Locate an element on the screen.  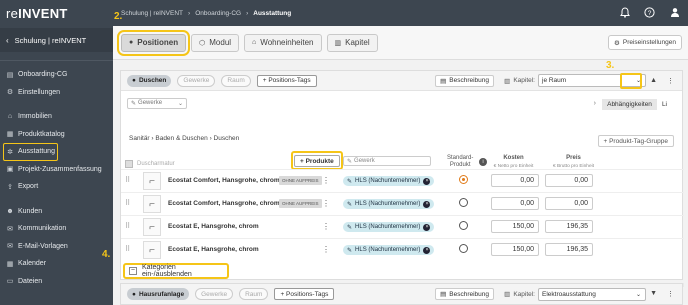
tab-li: Li is located at coordinates (664, 104).